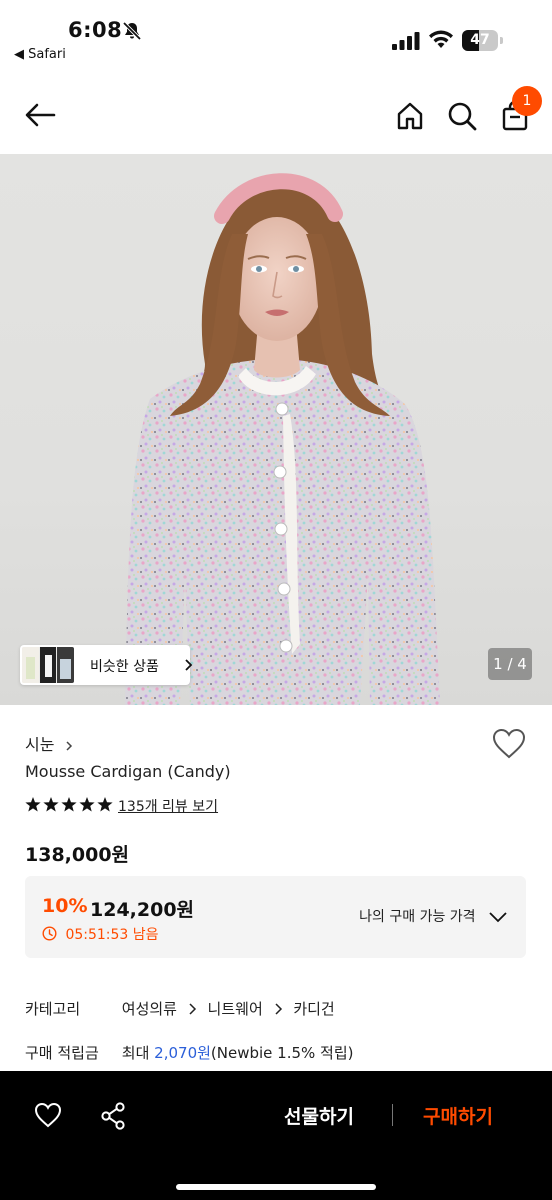  I want to click on heart-icon, so click(48, 1115).